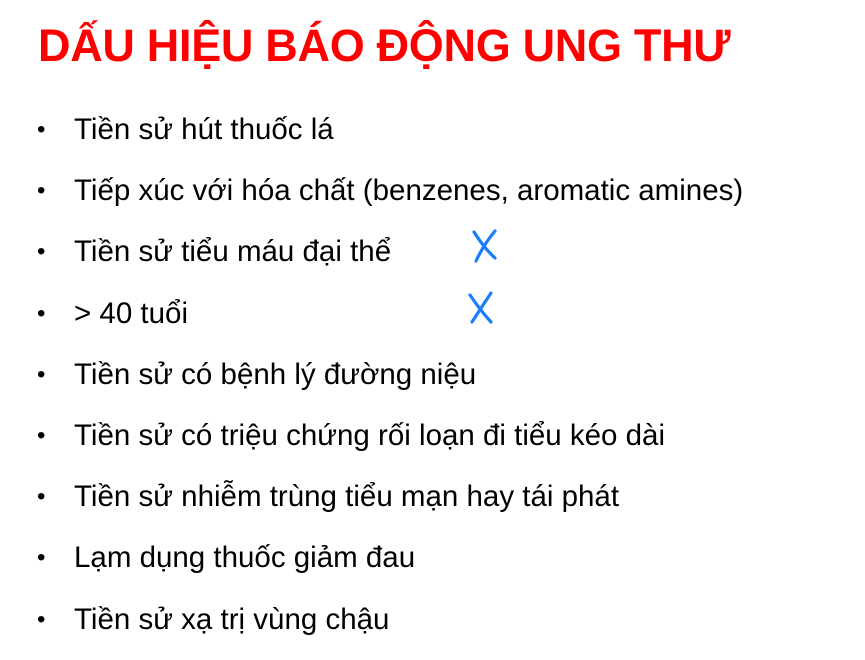 Image resolution: width=865 pixels, height=660 pixels. I want to click on list-item-text: > 40 tuổi, so click(131, 313).